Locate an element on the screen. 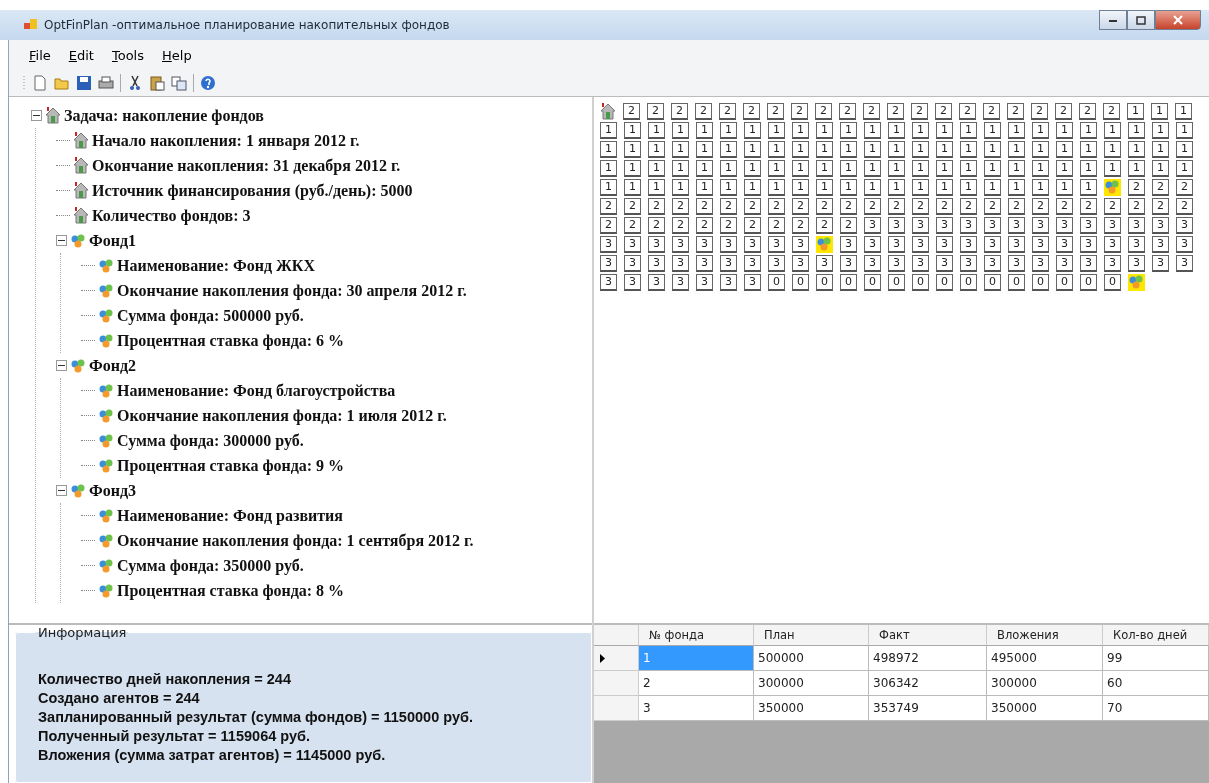 This screenshot has width=1209, height=783. tree-item: Наименование: Фонд благоустройства is located at coordinates (256, 390).